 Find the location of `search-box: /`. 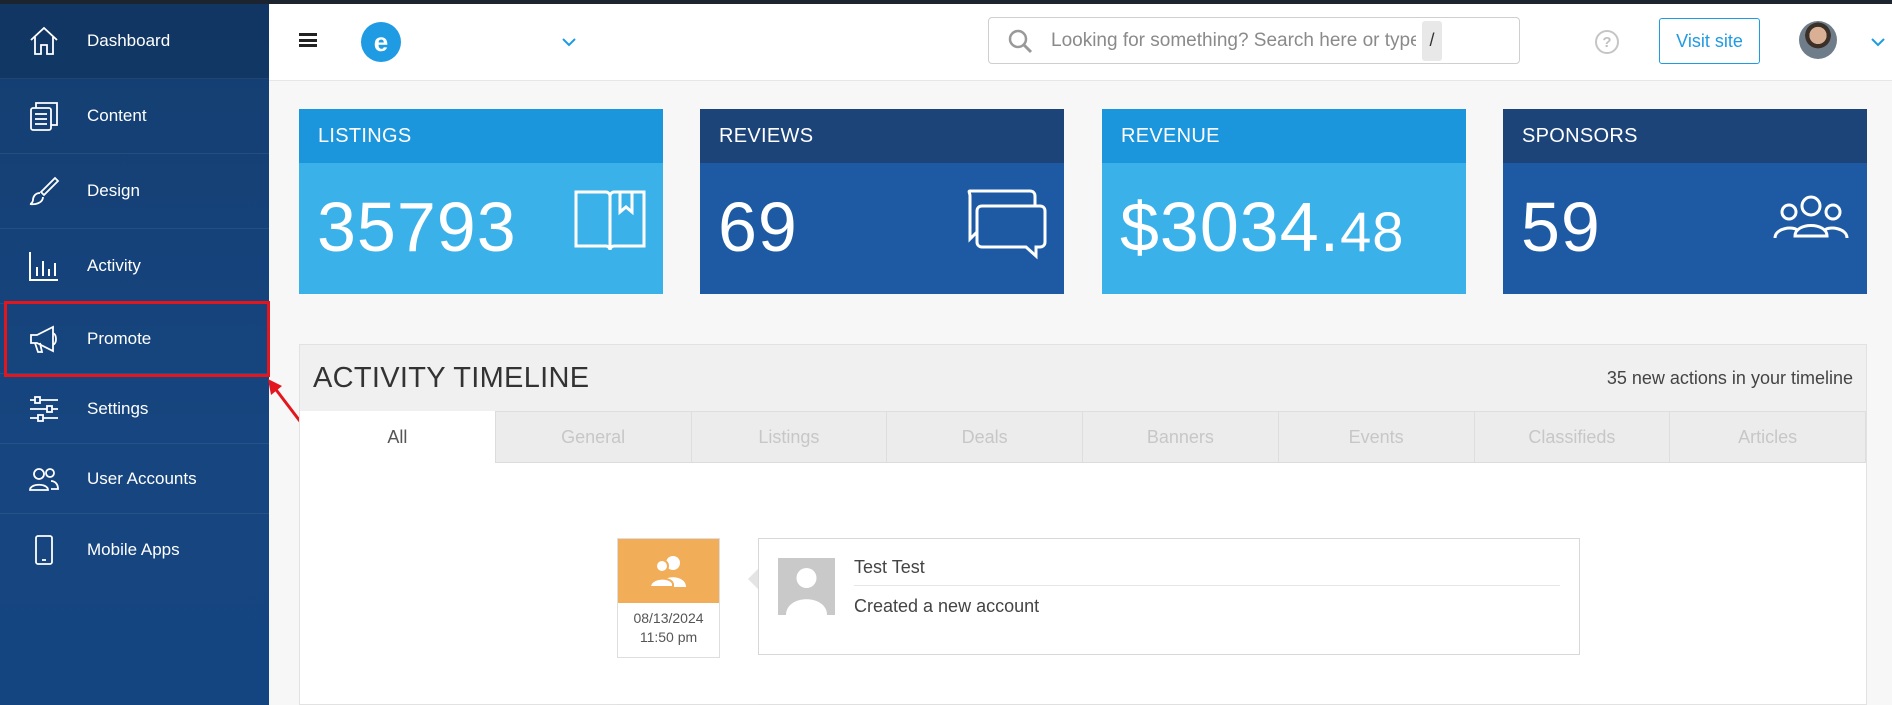

search-box: / is located at coordinates (1254, 40).